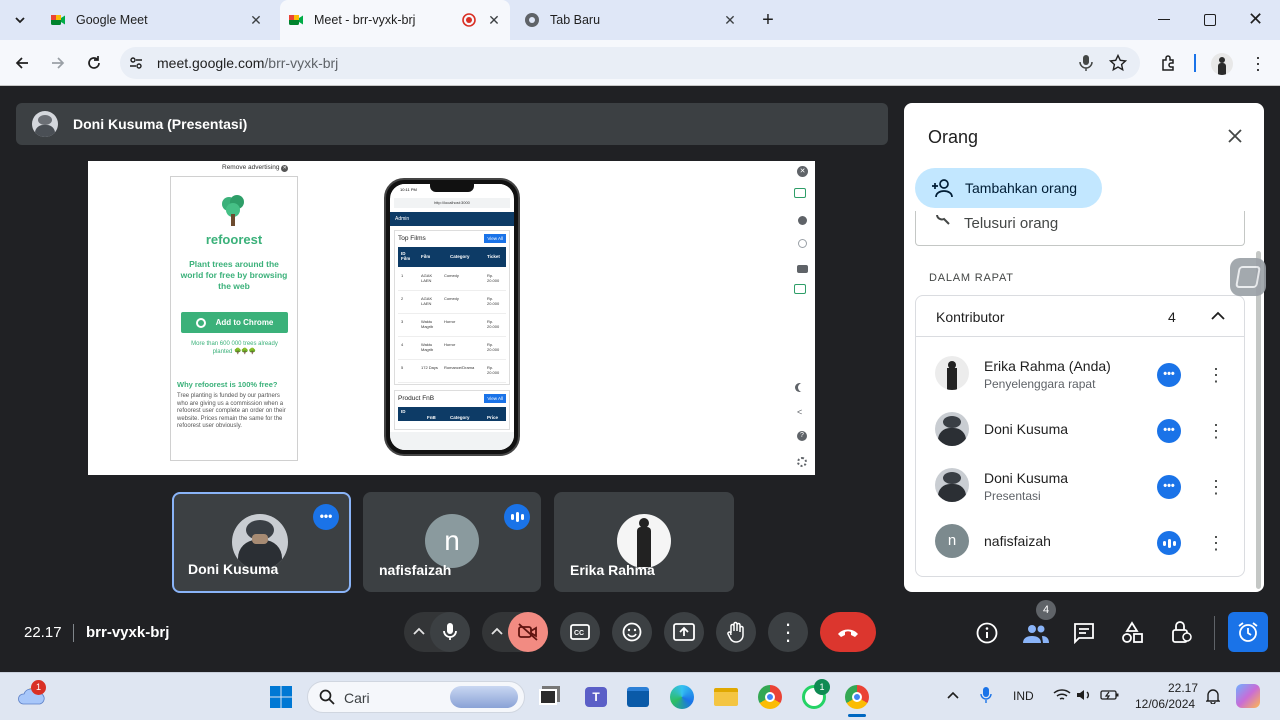 The image size is (1280, 720). What do you see at coordinates (1110, 695) in the screenshot?
I see `battery-icon` at bounding box center [1110, 695].